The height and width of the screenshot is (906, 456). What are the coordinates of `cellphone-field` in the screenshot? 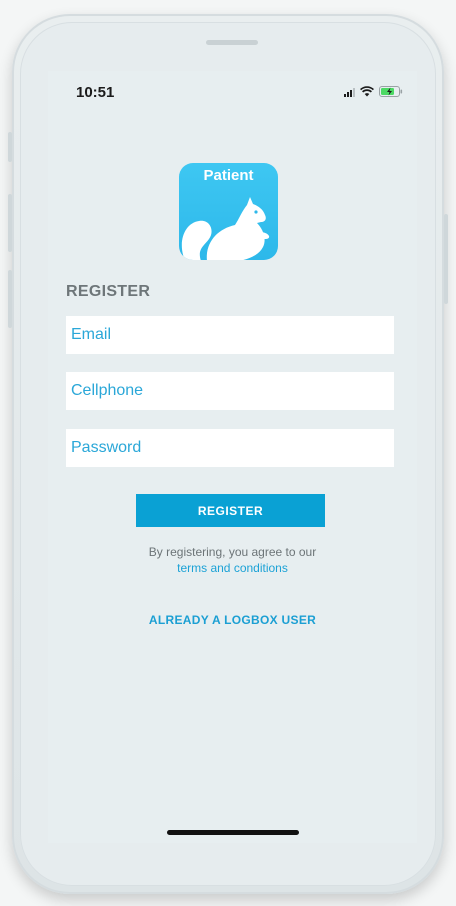 It's located at (230, 391).